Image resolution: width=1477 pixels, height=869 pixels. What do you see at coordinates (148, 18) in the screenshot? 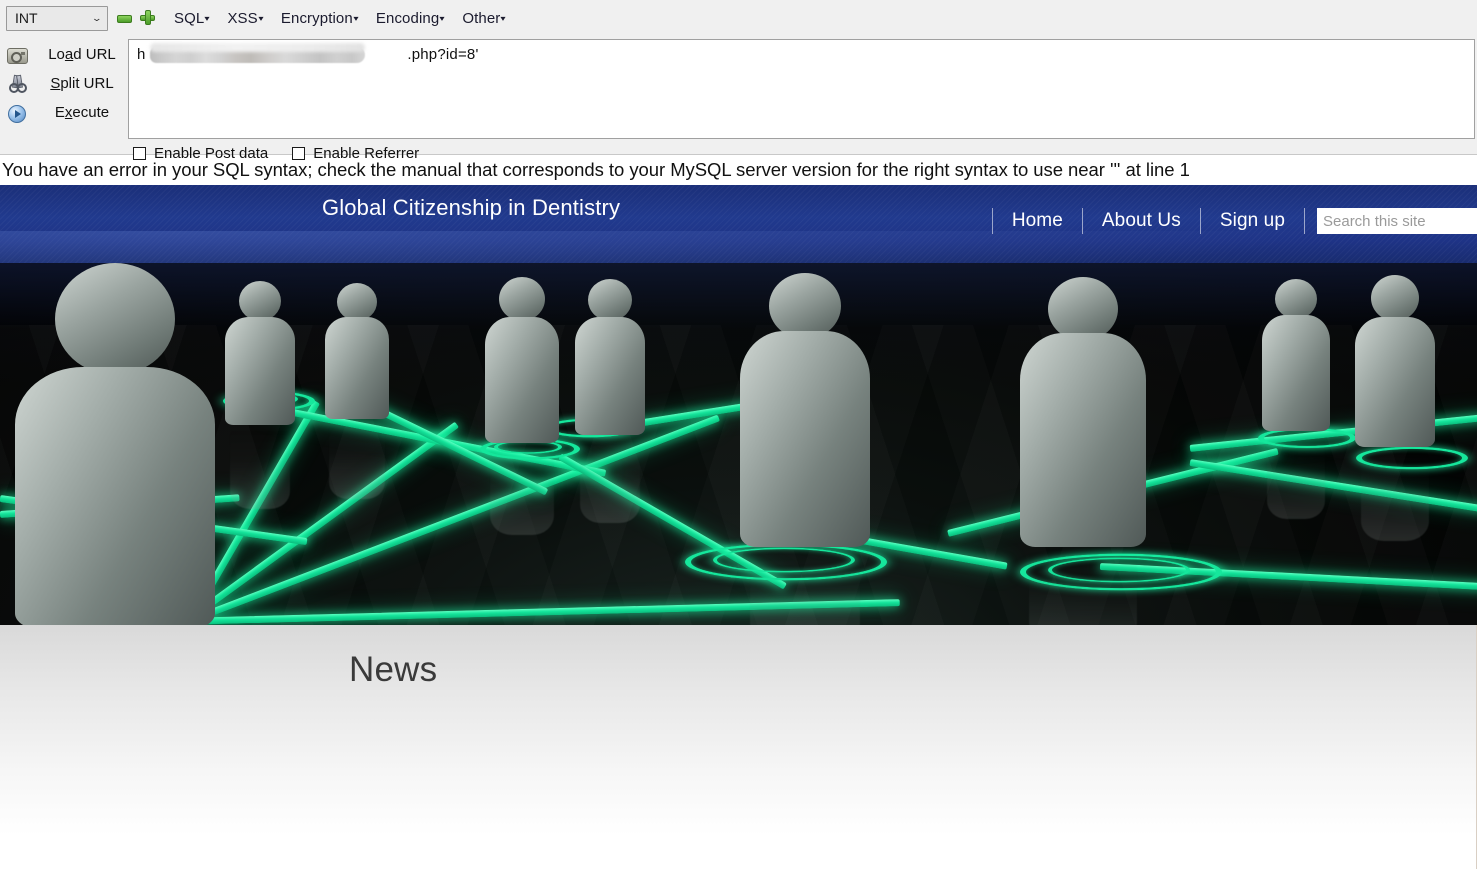
I see `plus-icon` at bounding box center [148, 18].